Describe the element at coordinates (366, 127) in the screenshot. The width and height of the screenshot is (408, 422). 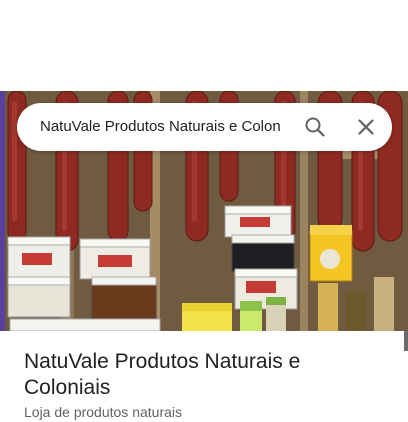
I see `close-icon` at that location.